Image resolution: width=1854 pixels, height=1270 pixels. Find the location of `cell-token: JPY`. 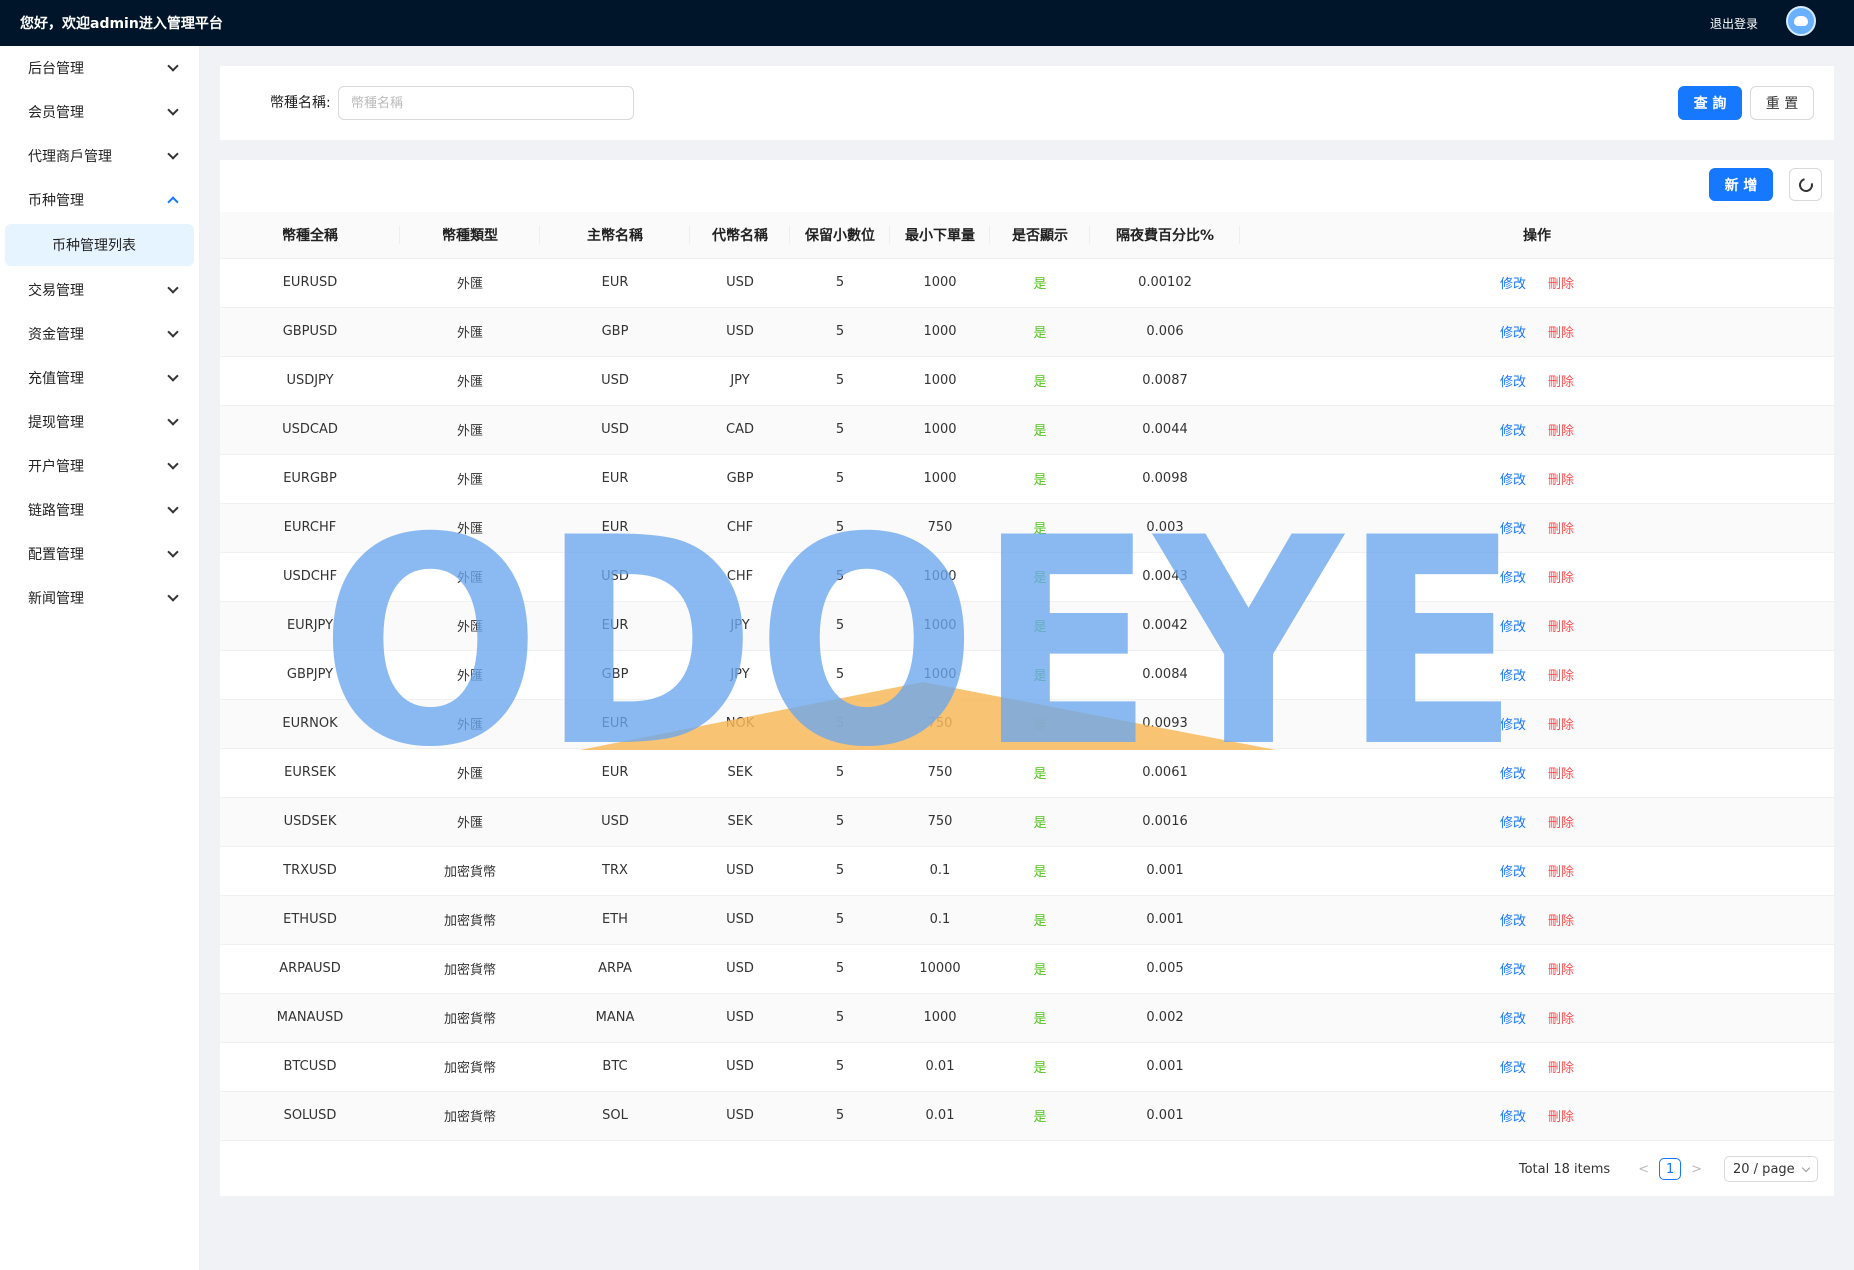

cell-token: JPY is located at coordinates (740, 381).